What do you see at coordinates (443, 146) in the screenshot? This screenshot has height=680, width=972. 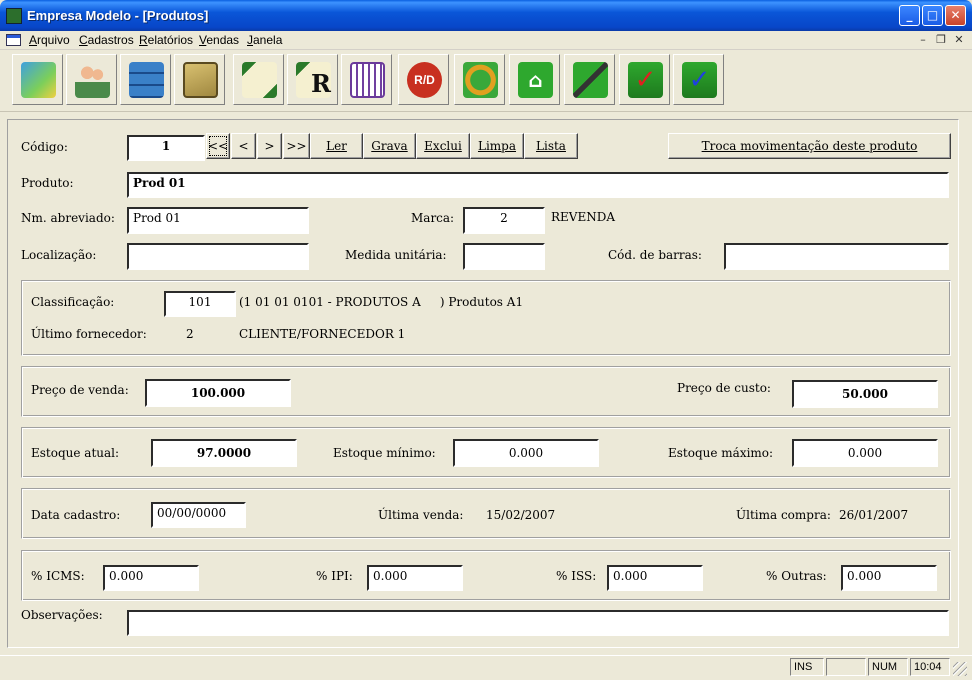 I see `exclui-button: Exclui` at bounding box center [443, 146].